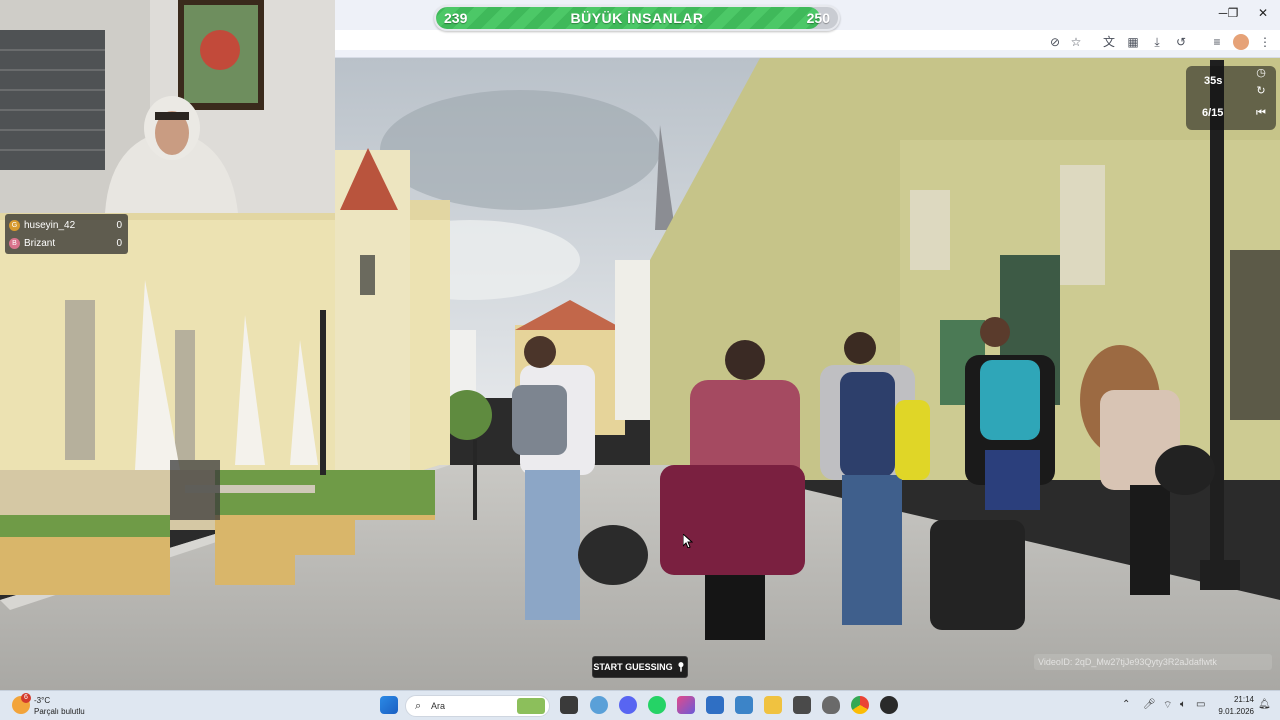  I want to click on date: 9.01.2026, so click(1236, 711).